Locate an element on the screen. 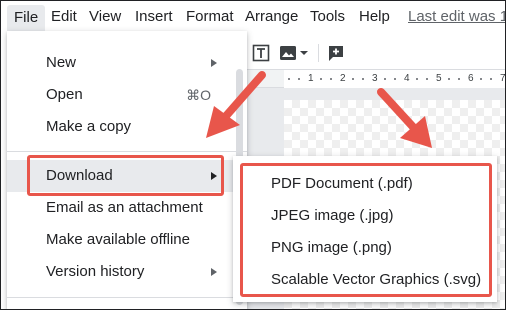  download-png-item: PNG image (.png) is located at coordinates (365, 248).